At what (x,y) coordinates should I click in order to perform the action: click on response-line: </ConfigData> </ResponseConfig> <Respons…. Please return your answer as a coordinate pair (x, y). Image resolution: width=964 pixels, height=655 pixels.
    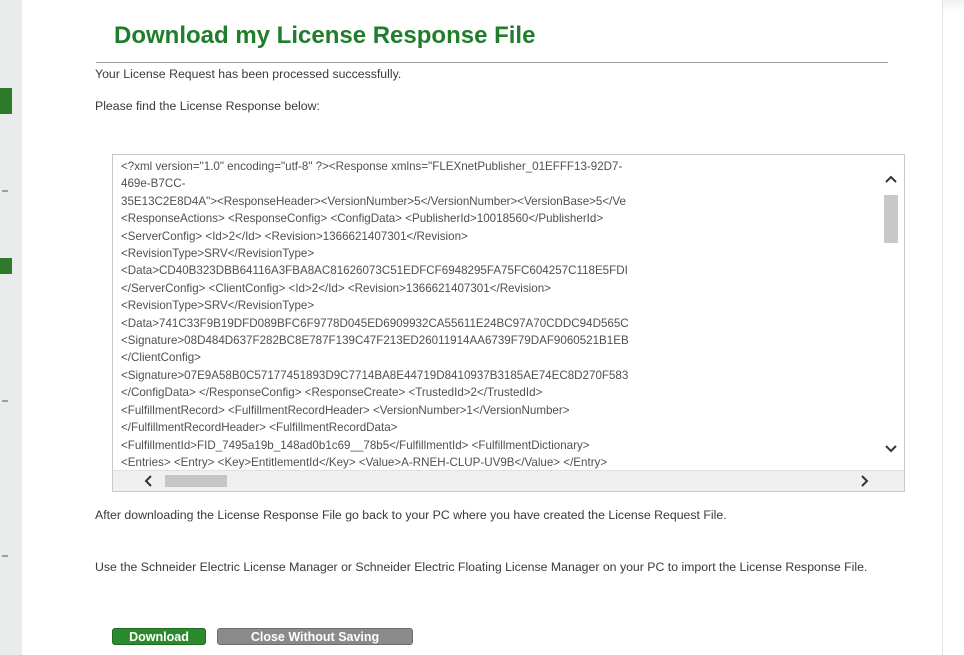
    Looking at the image, I should click on (332, 393).